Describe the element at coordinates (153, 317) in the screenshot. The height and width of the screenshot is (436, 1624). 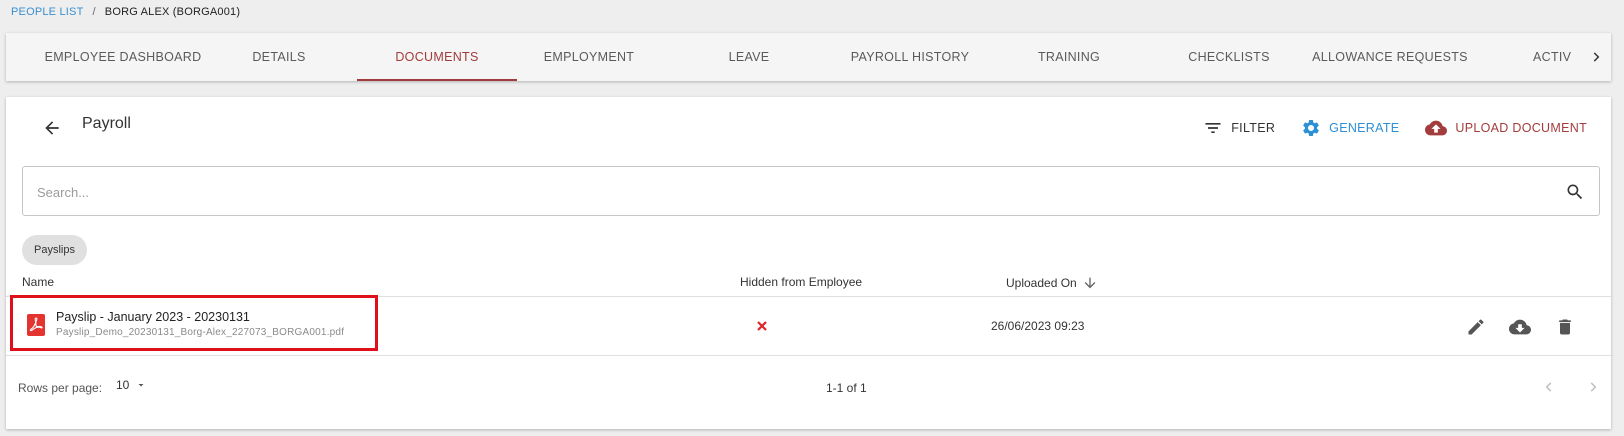
I see `document-title: Payslip - January 2023 - 20230131` at that location.